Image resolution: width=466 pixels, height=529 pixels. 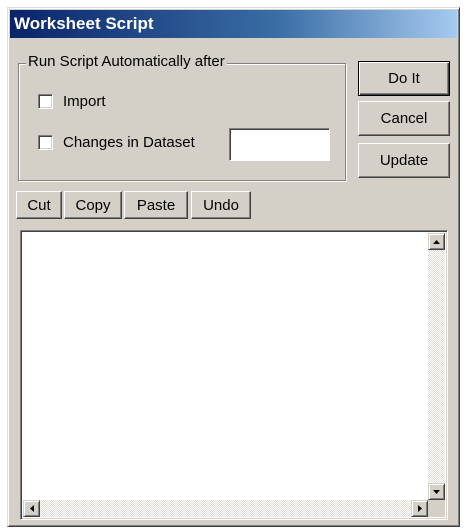 What do you see at coordinates (225, 508) in the screenshot?
I see `horizontal-scrollbar` at bounding box center [225, 508].